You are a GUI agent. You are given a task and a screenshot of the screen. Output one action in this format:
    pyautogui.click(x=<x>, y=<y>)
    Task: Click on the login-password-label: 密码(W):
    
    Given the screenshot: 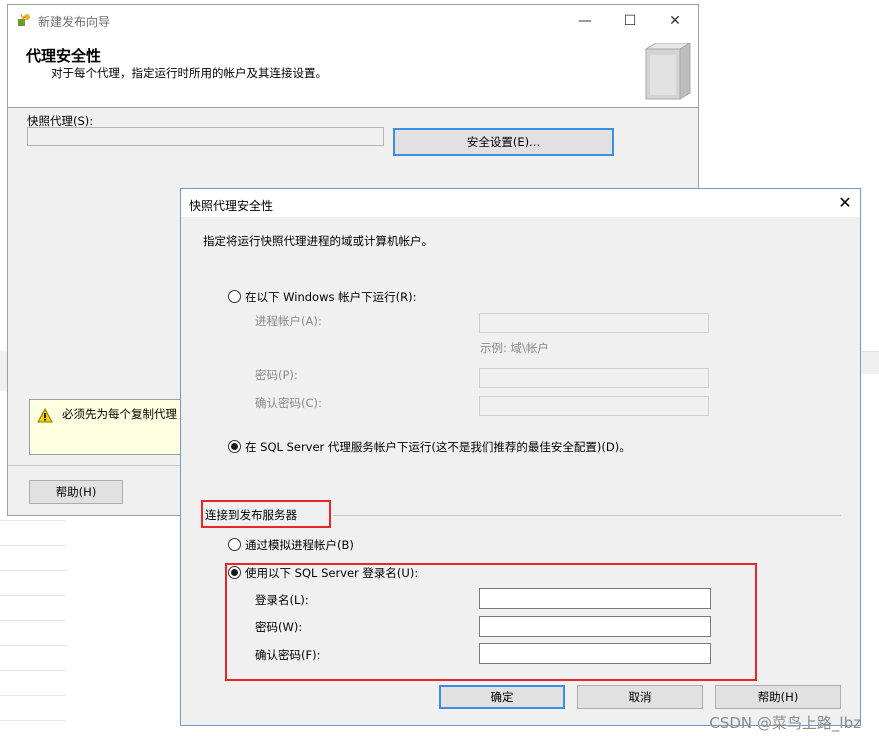 What is the action you would take?
    pyautogui.click(x=279, y=627)
    